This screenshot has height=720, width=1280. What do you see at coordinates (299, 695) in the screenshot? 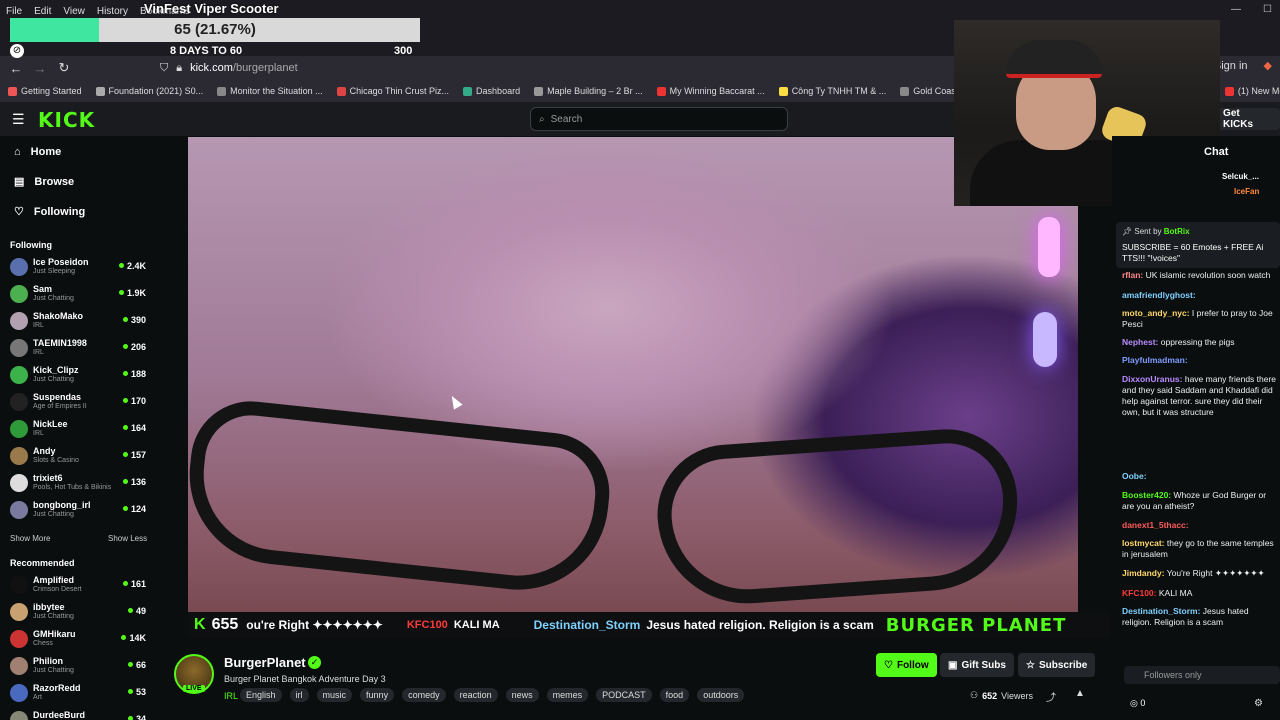
I see `stream-tag: irl` at bounding box center [299, 695].